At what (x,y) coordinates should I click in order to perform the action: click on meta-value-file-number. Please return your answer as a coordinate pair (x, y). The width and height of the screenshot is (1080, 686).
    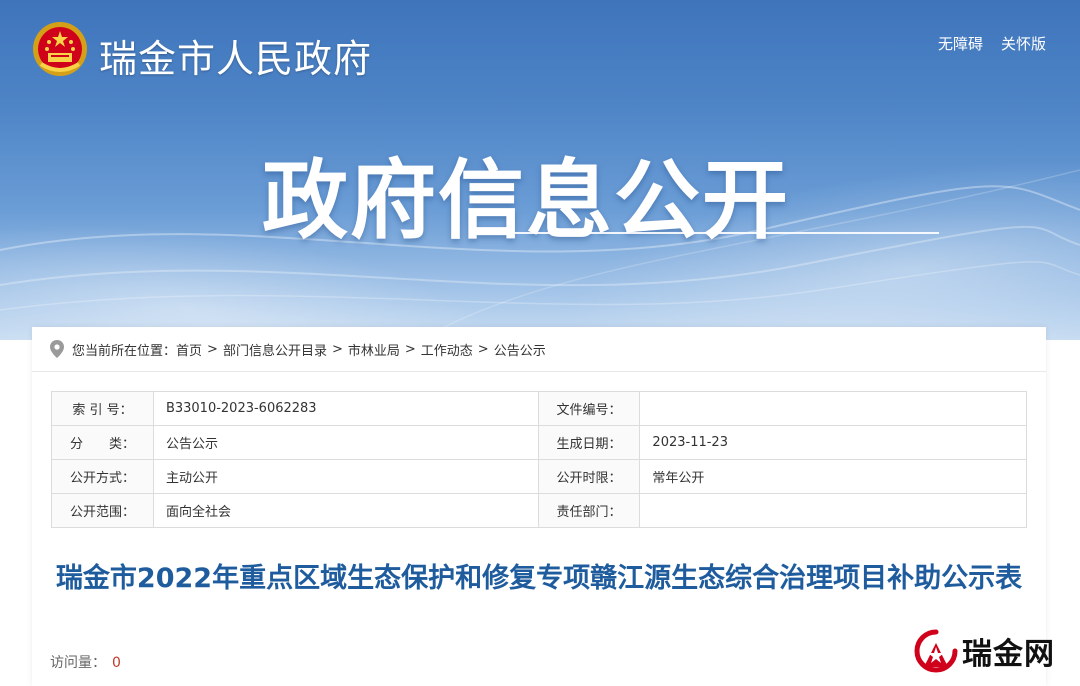
    Looking at the image, I should click on (833, 408).